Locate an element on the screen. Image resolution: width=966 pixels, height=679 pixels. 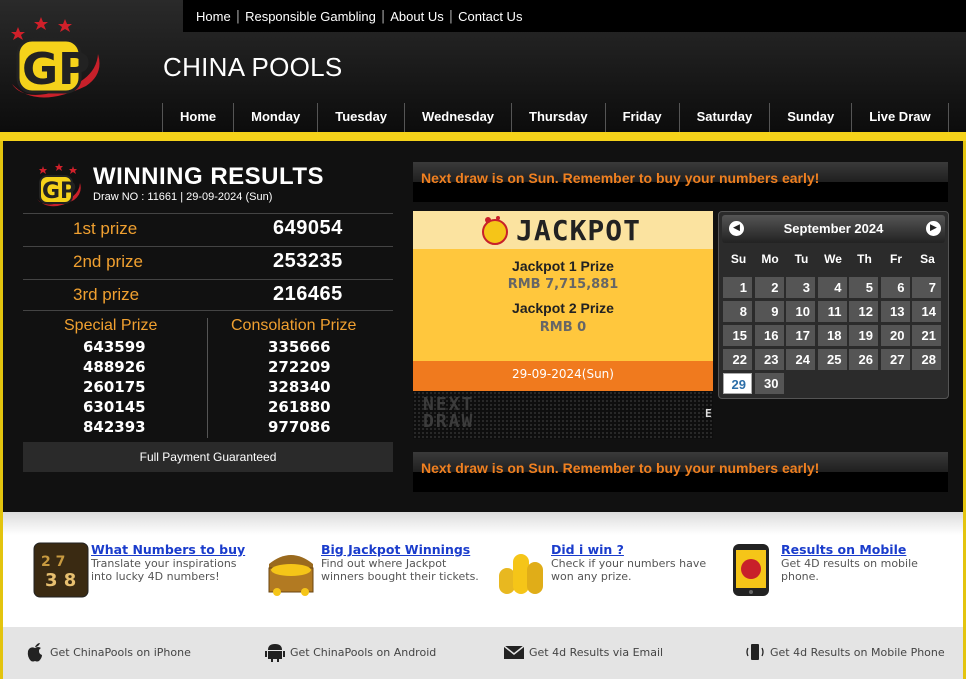
svg-text: GP is located at coordinates (59, 191).